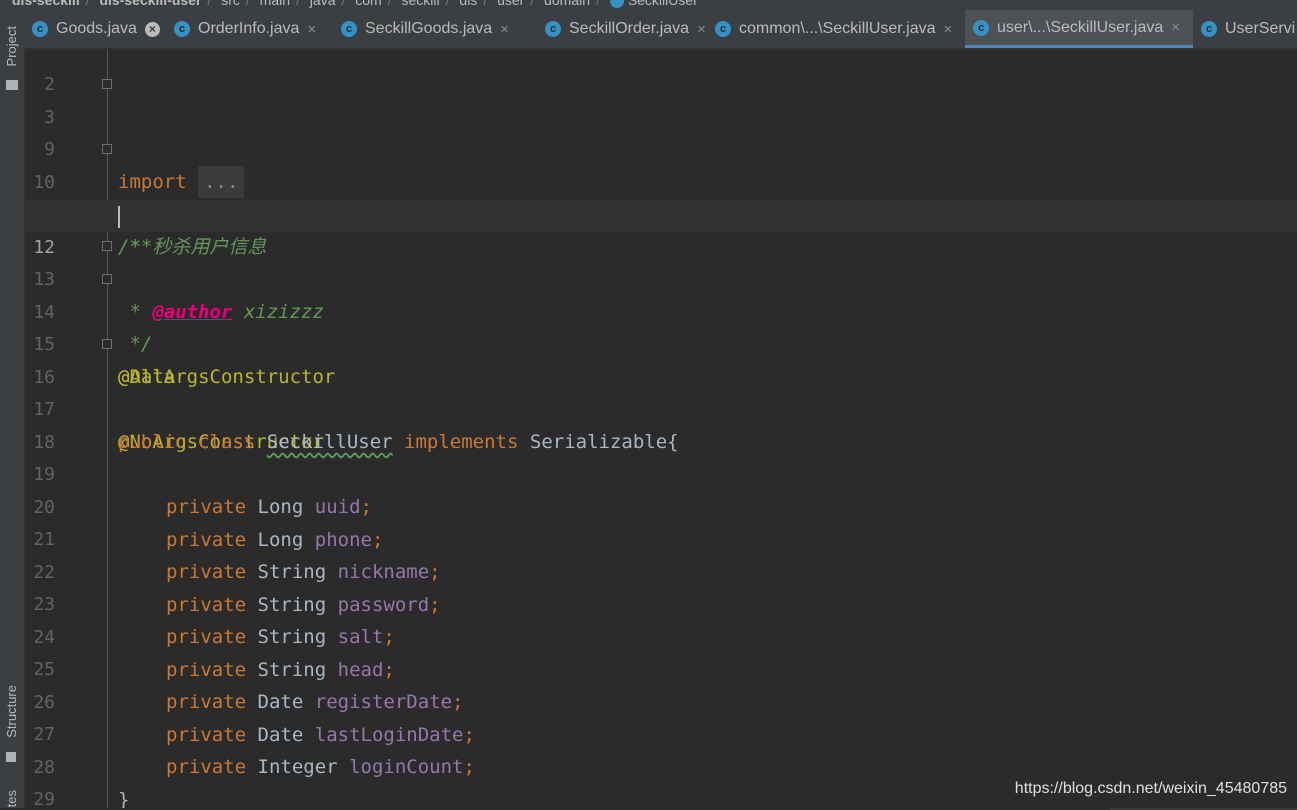 The width and height of the screenshot is (1297, 810). What do you see at coordinates (468, 4) in the screenshot?
I see `breadcrumb-item: dis` at bounding box center [468, 4].